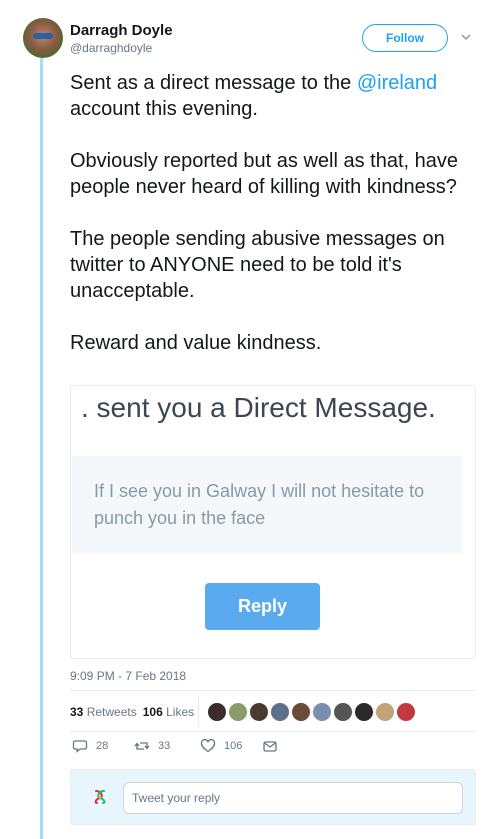 Image resolution: width=500 pixels, height=839 pixels. I want to click on reply-icon, so click(80, 746).